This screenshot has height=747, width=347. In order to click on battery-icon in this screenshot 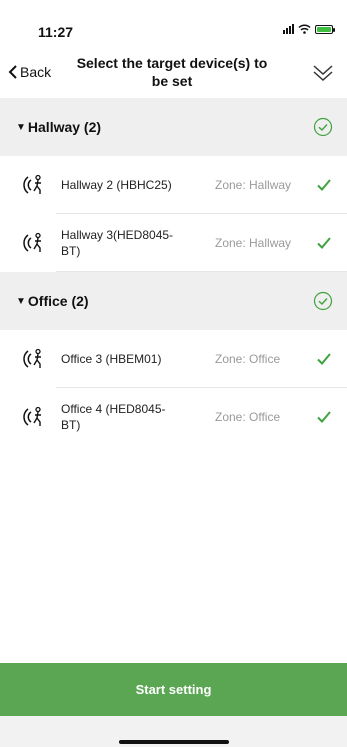, I will do `click(325, 29)`.